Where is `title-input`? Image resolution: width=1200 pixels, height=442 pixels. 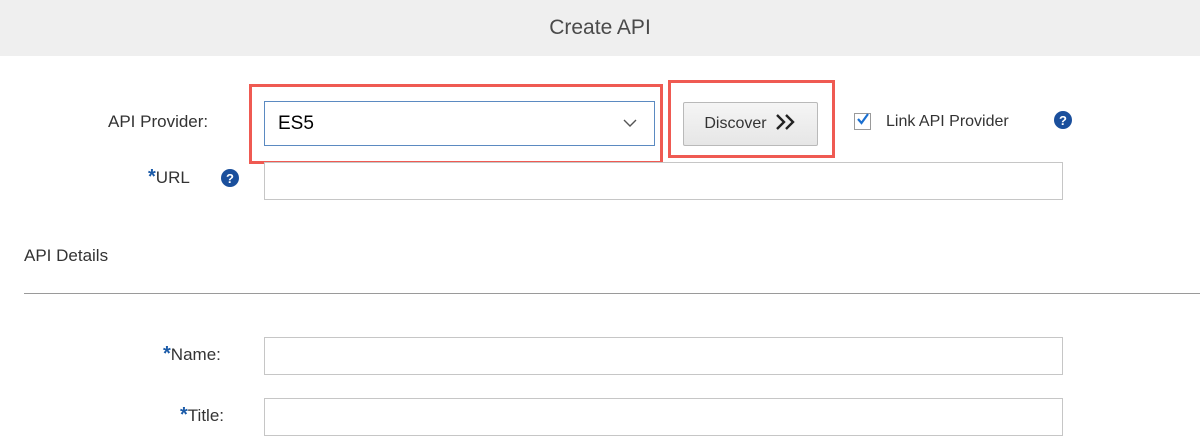 title-input is located at coordinates (663, 417).